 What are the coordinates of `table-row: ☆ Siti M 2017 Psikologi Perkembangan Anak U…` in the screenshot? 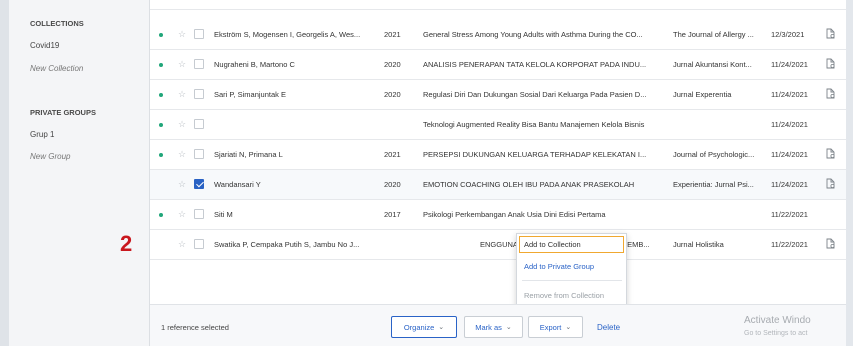 It's located at (498, 215).